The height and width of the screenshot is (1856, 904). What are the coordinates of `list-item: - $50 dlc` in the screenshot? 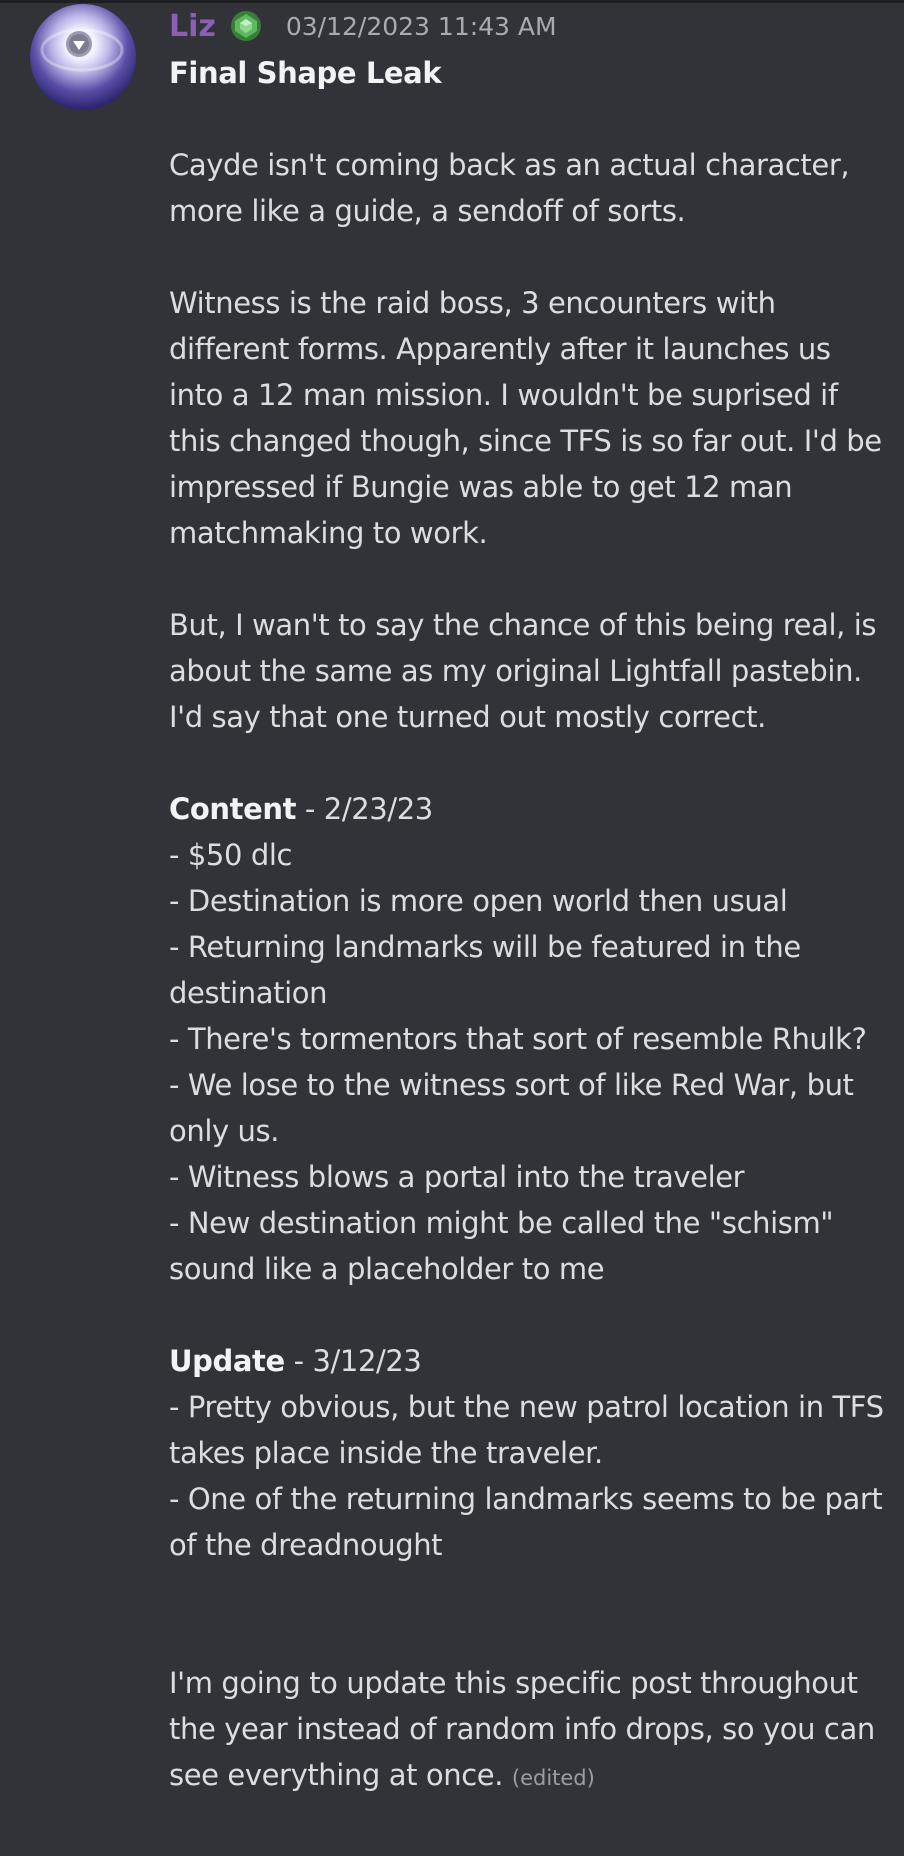 It's located at (231, 855).